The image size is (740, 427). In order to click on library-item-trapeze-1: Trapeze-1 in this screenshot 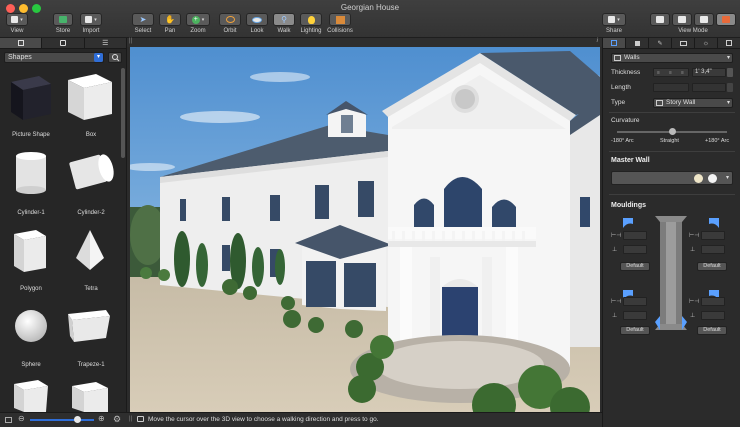, I will do `click(91, 336)`.